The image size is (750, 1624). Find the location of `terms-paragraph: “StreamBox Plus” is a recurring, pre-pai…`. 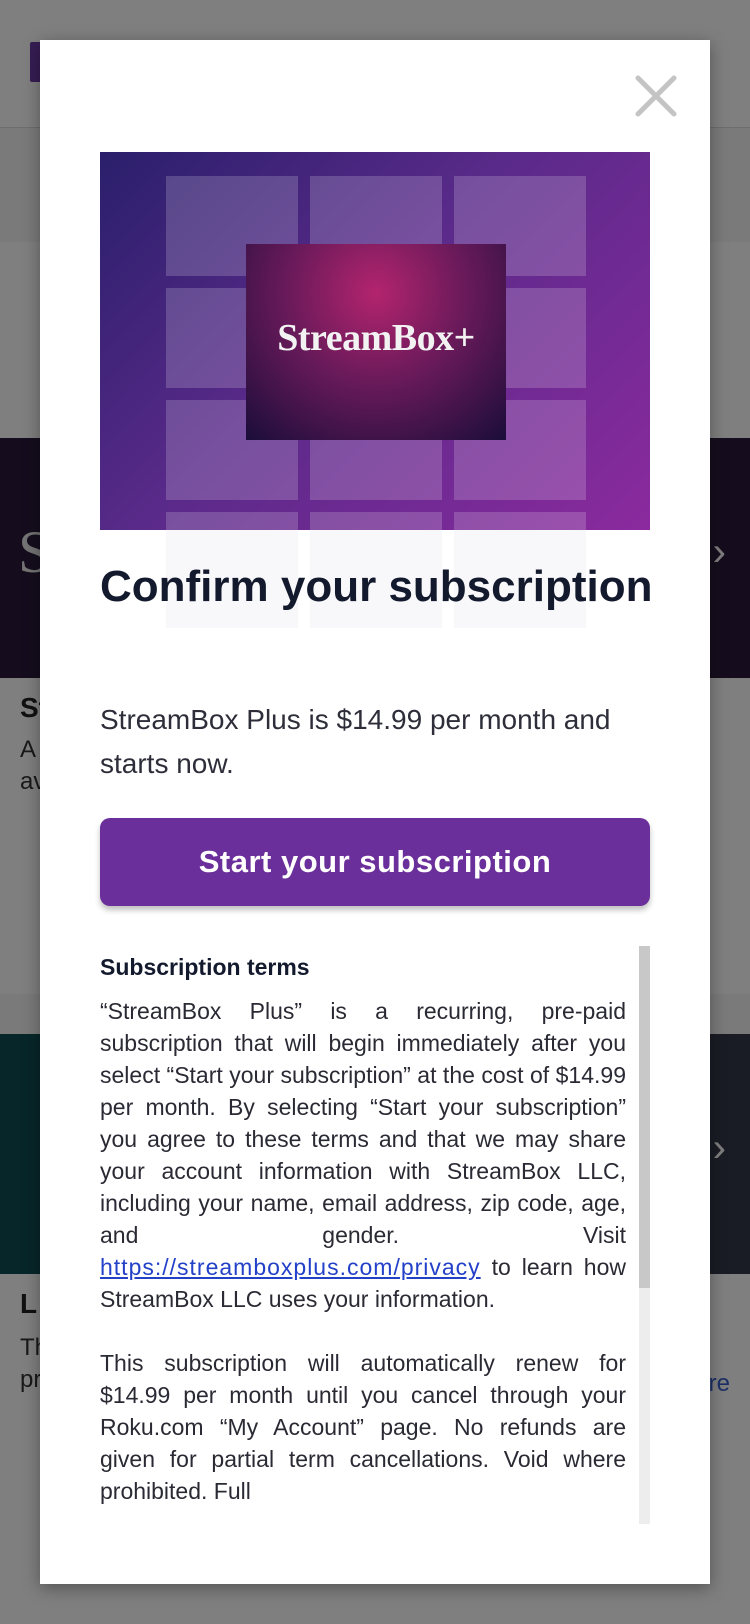

terms-paragraph: “StreamBox Plus” is a recurring, pre-pai… is located at coordinates (363, 1155).